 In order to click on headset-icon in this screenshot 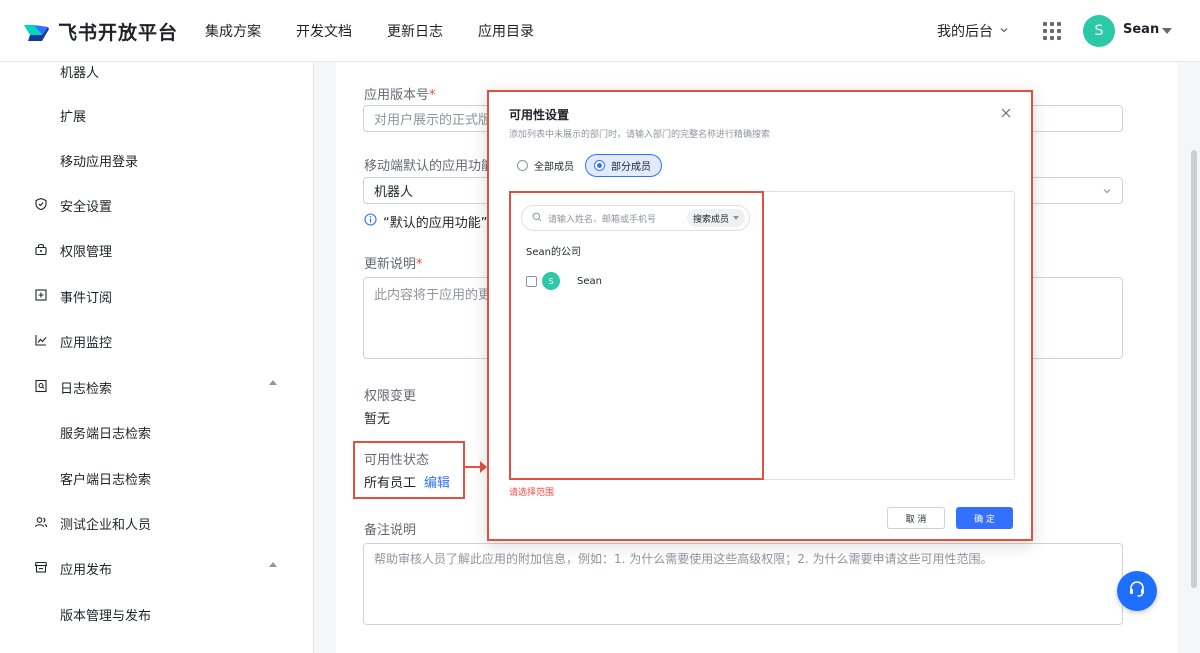, I will do `click(1137, 591)`.